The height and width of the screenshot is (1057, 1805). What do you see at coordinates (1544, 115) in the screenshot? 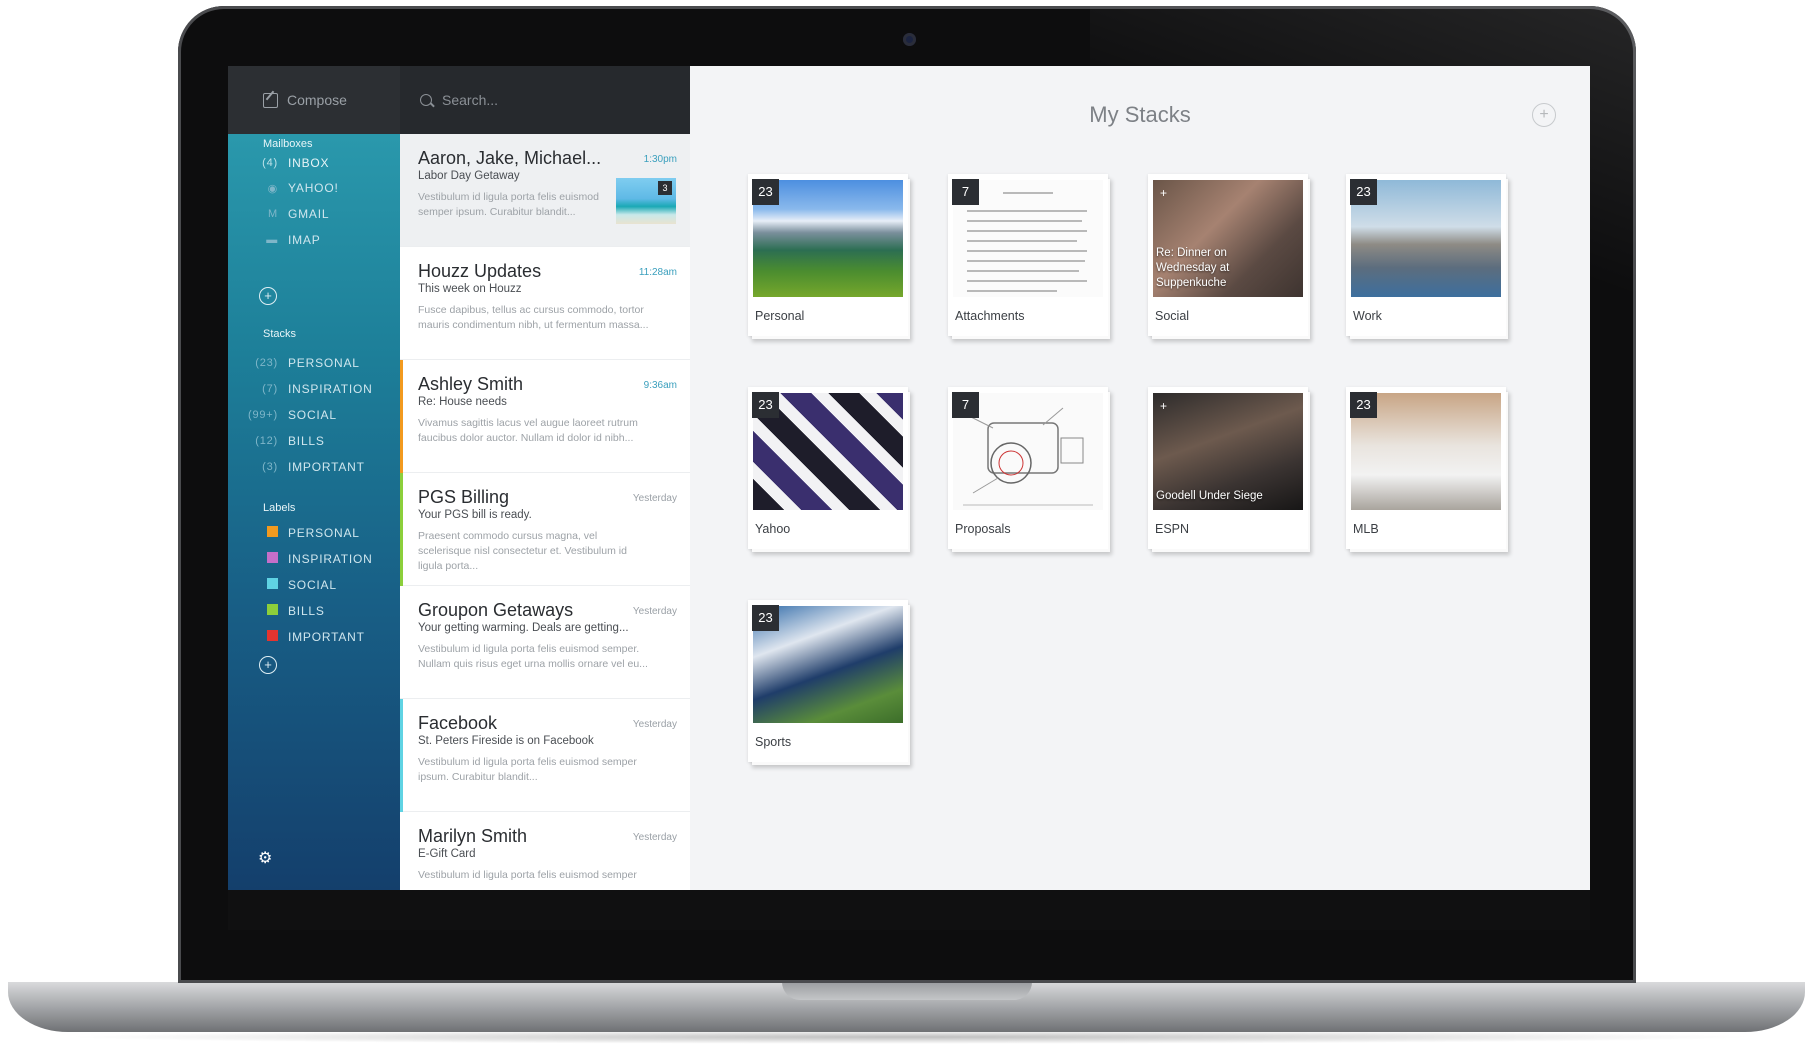
I see `add-stack-button: +` at bounding box center [1544, 115].